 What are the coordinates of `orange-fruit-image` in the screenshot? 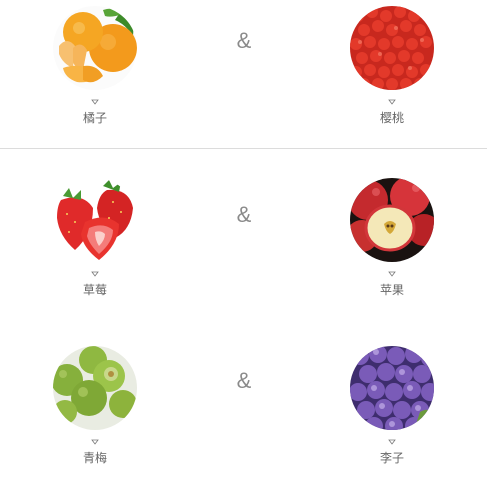 It's located at (95, 48).